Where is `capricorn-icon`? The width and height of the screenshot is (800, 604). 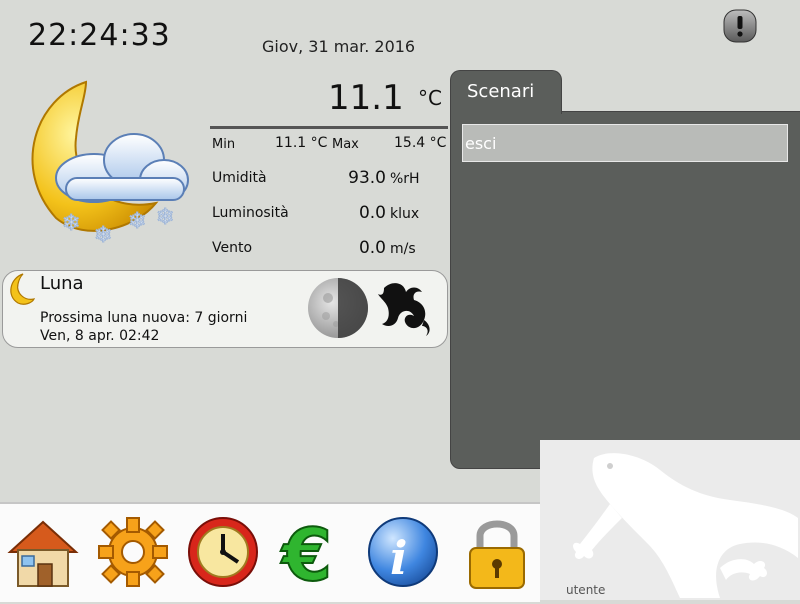
capricorn-icon is located at coordinates (405, 308).